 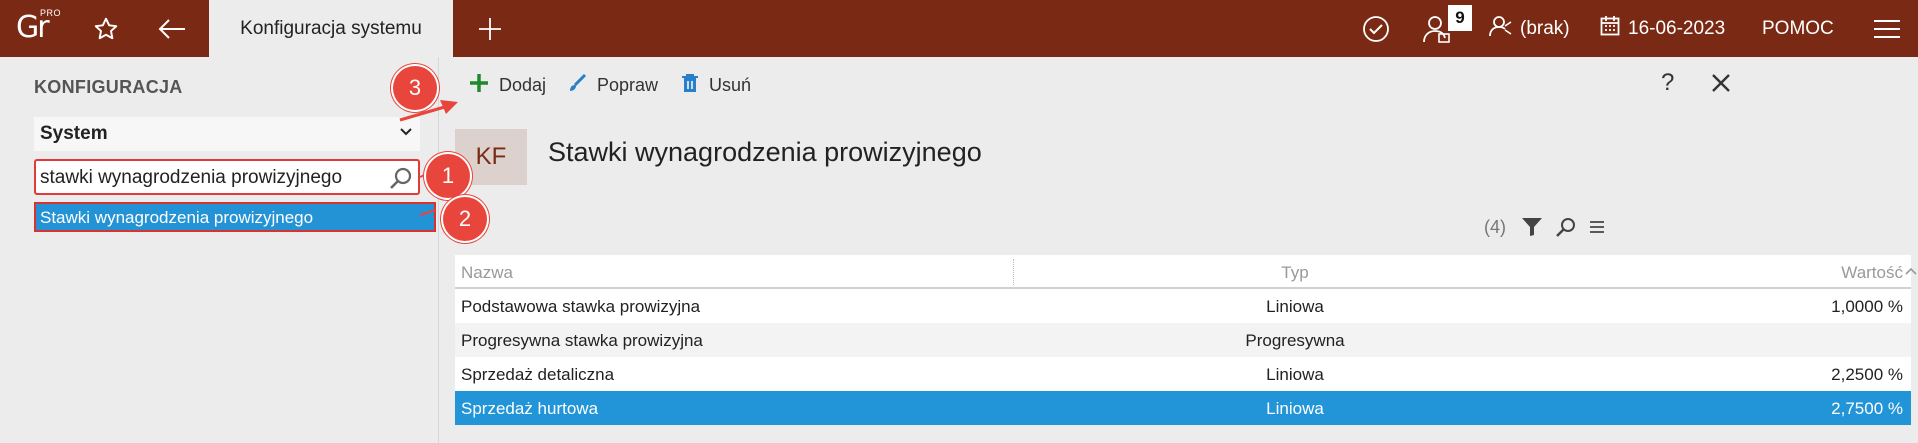 What do you see at coordinates (1501, 29) in the screenshot?
I see `user-icon` at bounding box center [1501, 29].